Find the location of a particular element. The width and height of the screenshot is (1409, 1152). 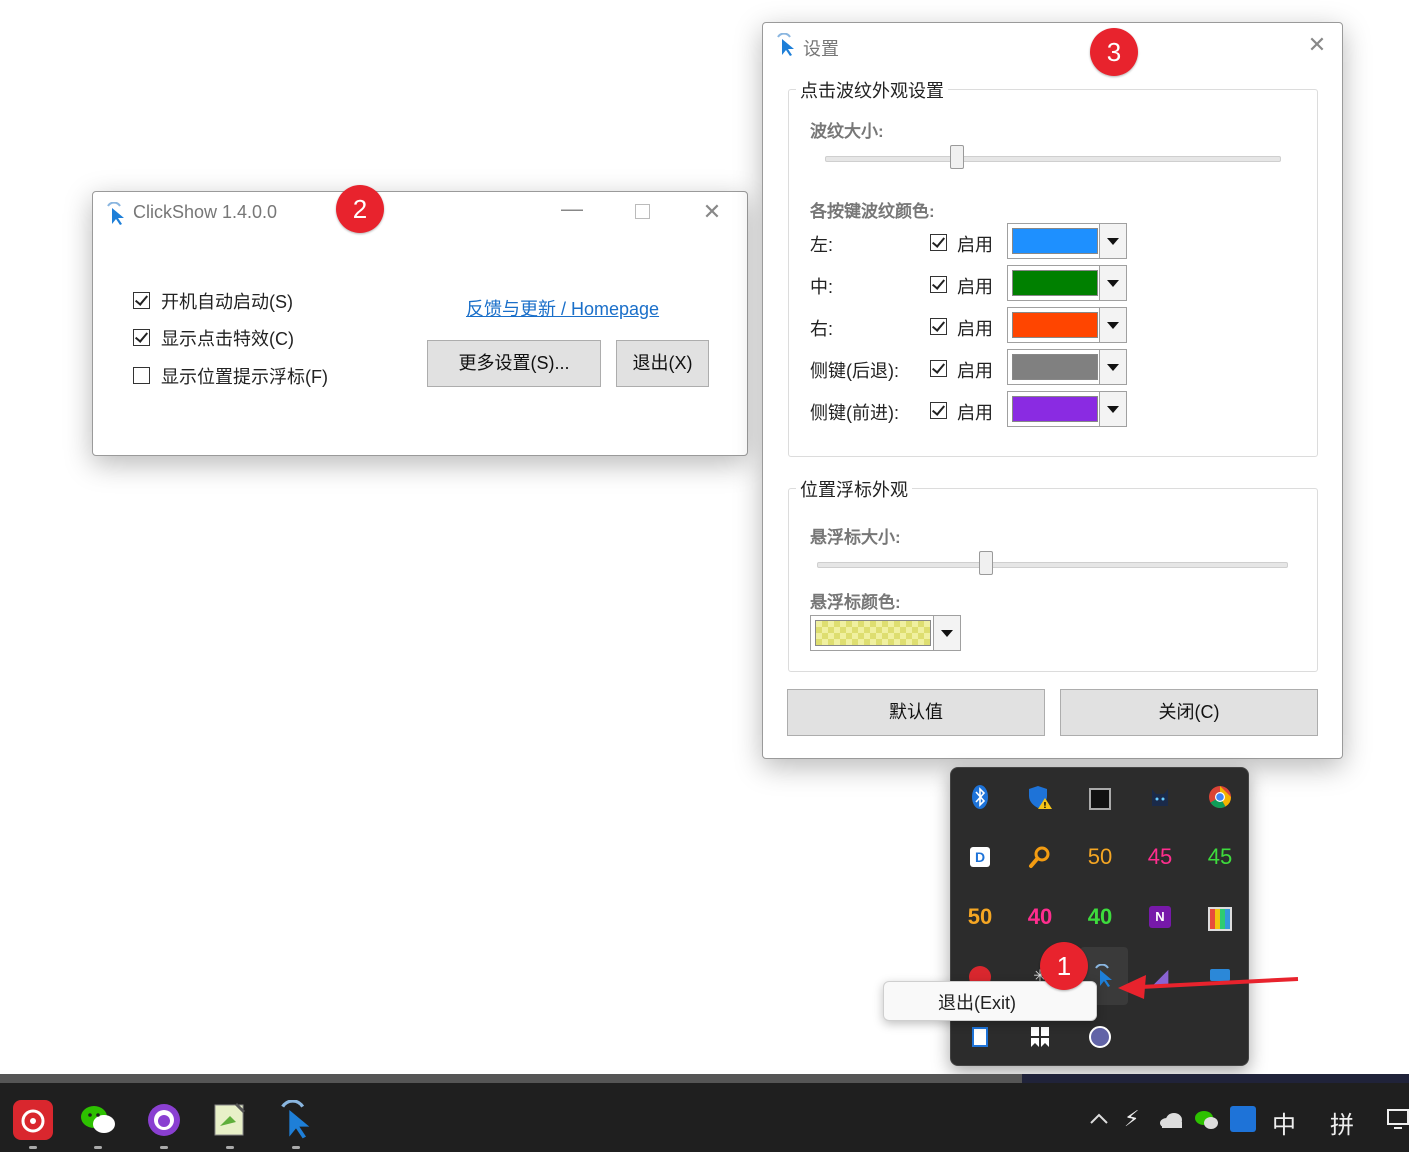

middle-button-label: 中: is located at coordinates (822, 287).